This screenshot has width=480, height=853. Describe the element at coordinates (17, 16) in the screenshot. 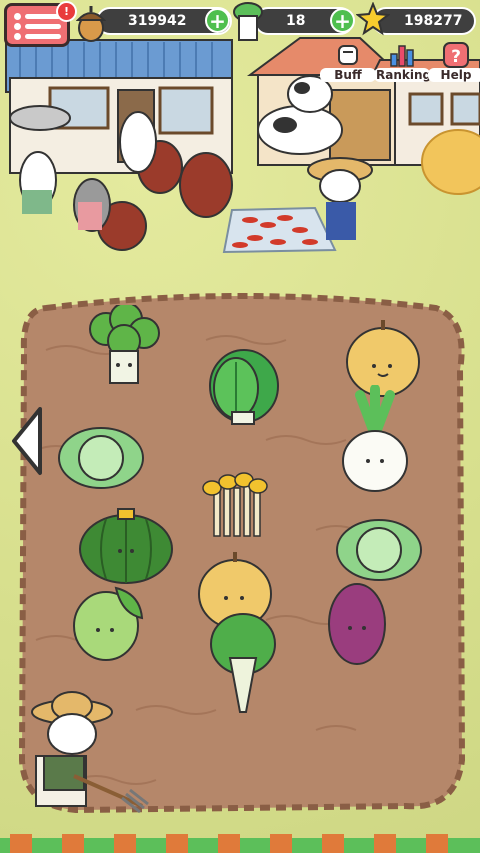

I see `menu-icon` at that location.